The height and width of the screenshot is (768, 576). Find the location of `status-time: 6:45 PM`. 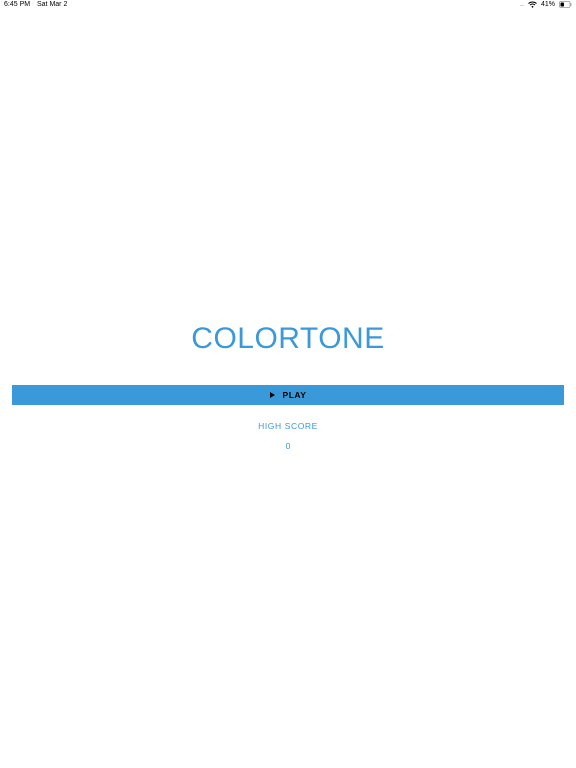

status-time: 6:45 PM is located at coordinates (17, 4).